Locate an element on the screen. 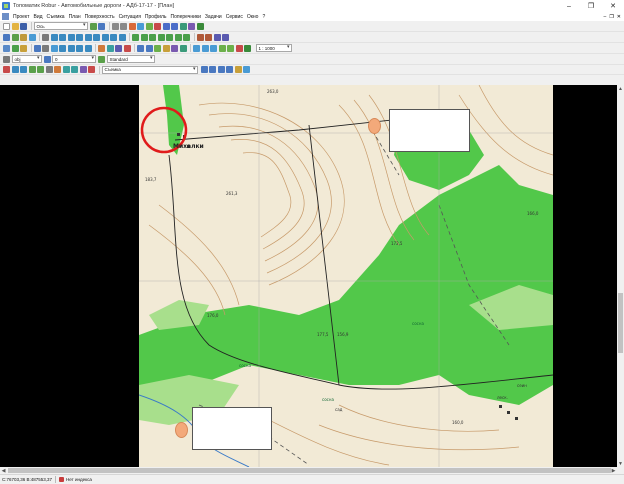 This screenshot has height=484, width=624. layer-lock-icon is located at coordinates (229, 69).